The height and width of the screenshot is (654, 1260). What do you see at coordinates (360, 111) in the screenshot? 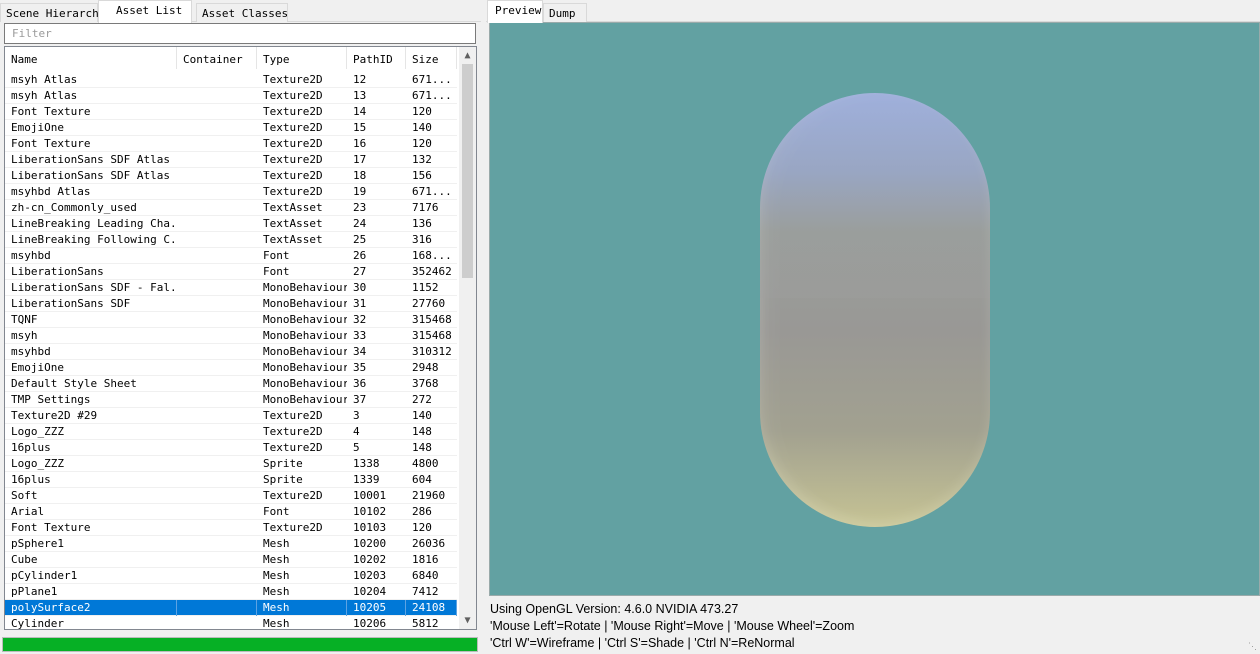
I see `asset-pathid-cell: 14` at bounding box center [360, 111].